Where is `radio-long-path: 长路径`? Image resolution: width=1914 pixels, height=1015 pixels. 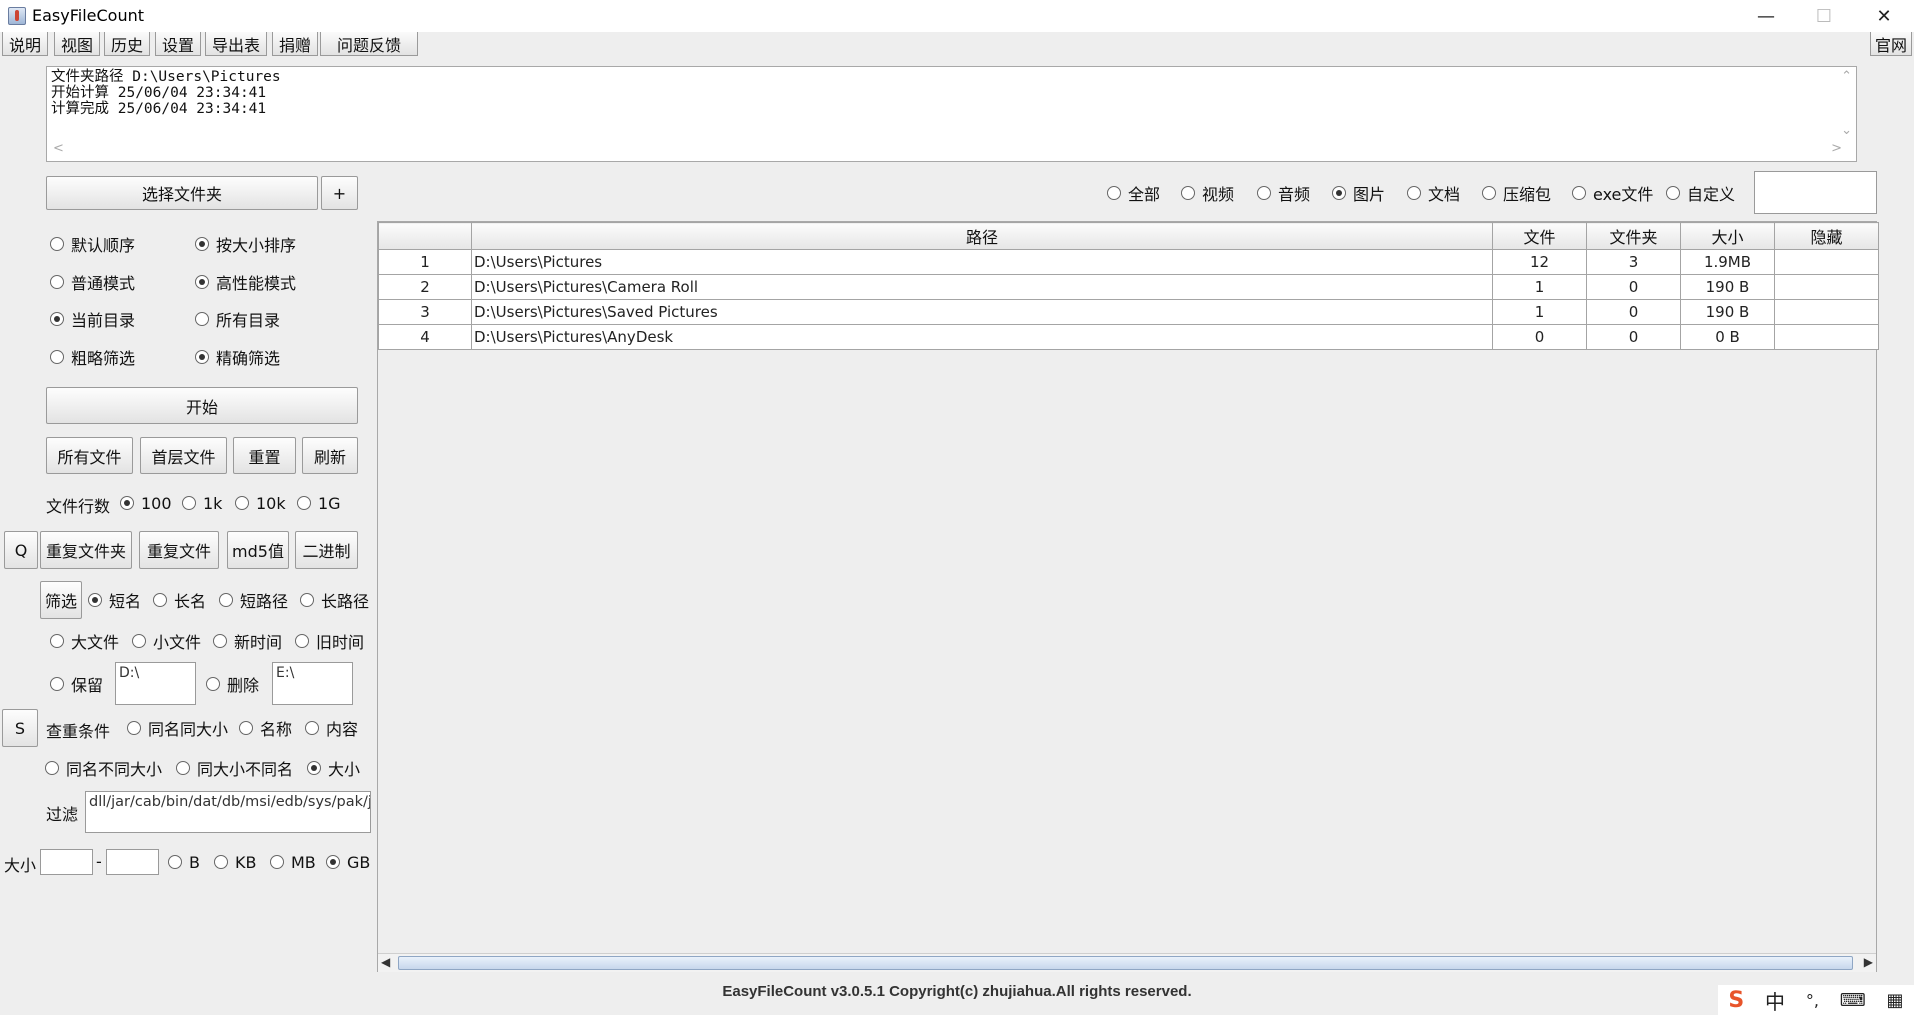 radio-long-path: 长路径 is located at coordinates (334, 600).